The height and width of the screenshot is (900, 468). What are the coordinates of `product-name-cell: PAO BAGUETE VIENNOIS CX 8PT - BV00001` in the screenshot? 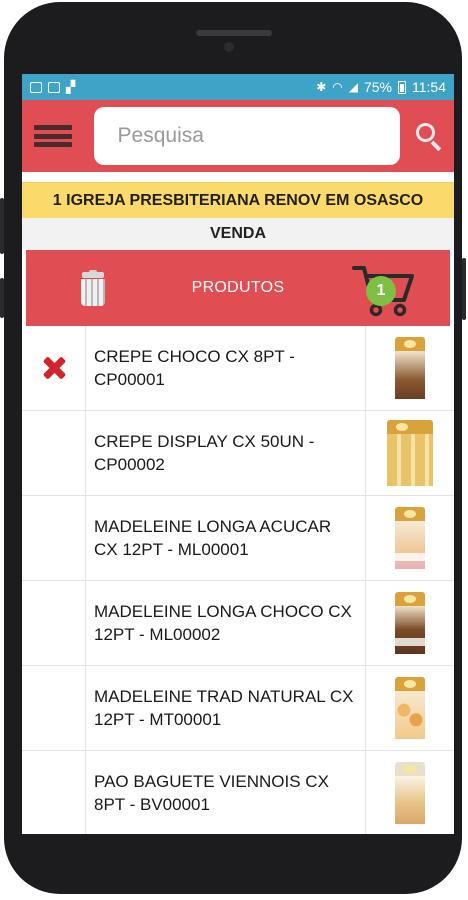 It's located at (226, 792).